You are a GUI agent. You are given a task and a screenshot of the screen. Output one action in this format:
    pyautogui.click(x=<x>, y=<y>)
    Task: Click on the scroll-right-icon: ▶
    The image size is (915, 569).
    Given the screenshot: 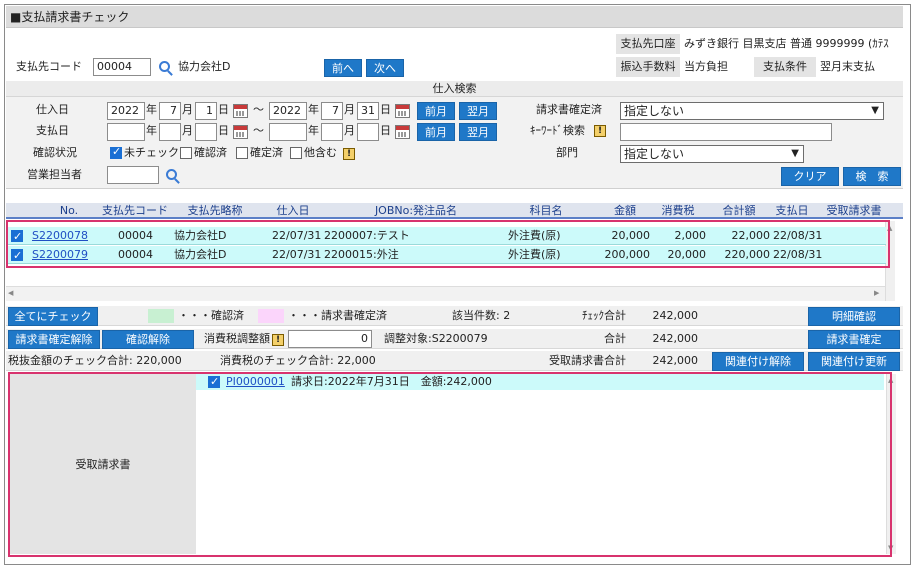 What is the action you would take?
    pyautogui.click(x=876, y=293)
    